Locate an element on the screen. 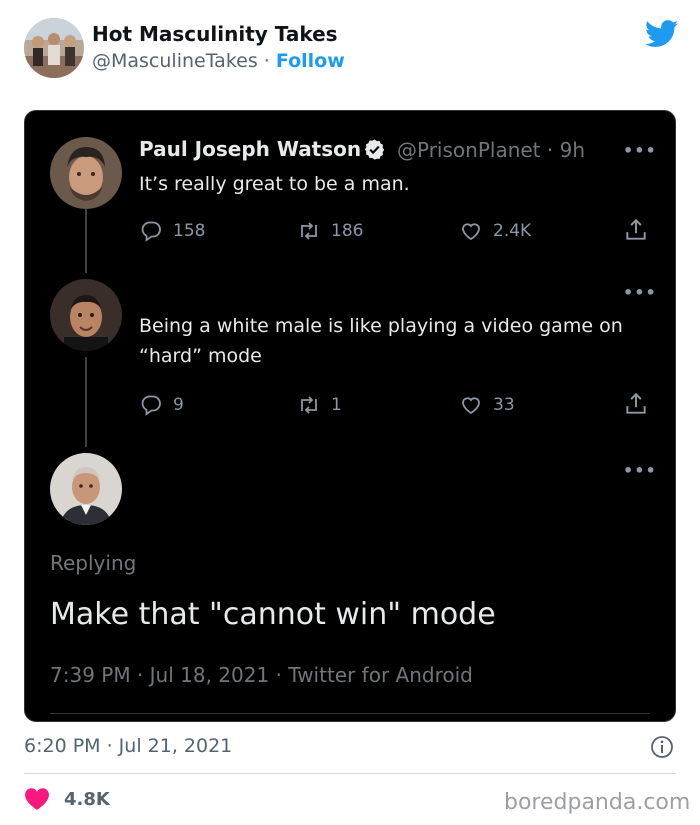 The width and height of the screenshot is (700, 825). card-divider is located at coordinates (350, 713).